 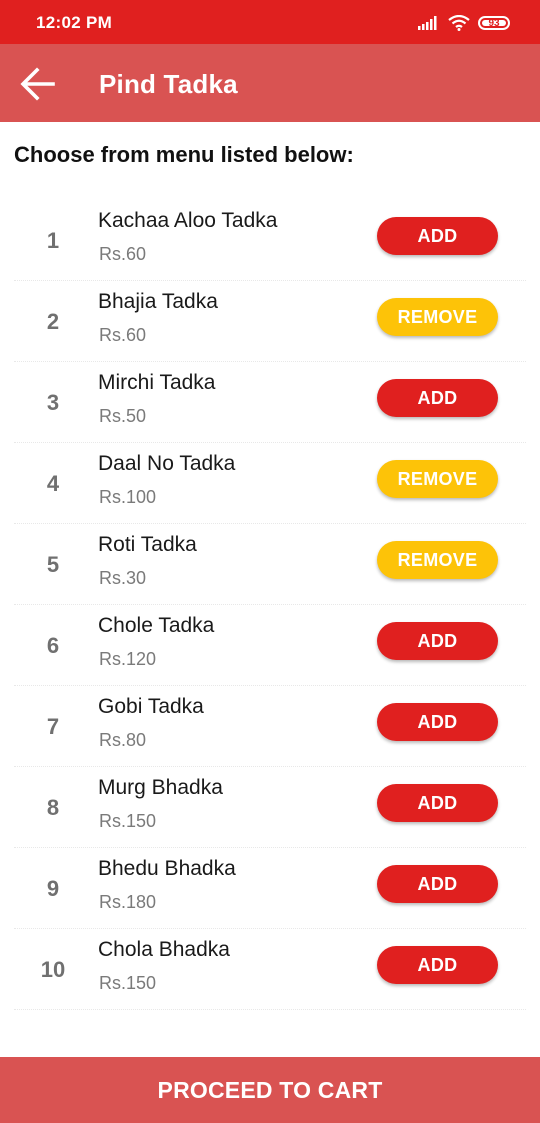 I want to click on menu-item: 2 Bhajia Tadka Rs.60 REMOVE, so click(x=270, y=321).